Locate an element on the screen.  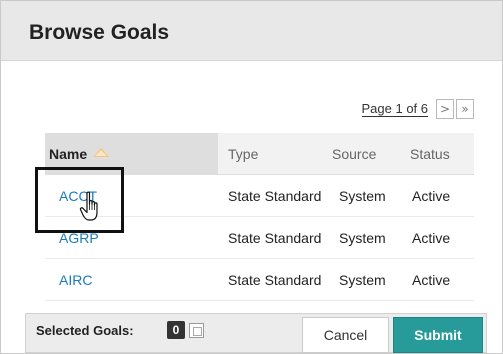
last-page-button: » is located at coordinates (465, 109).